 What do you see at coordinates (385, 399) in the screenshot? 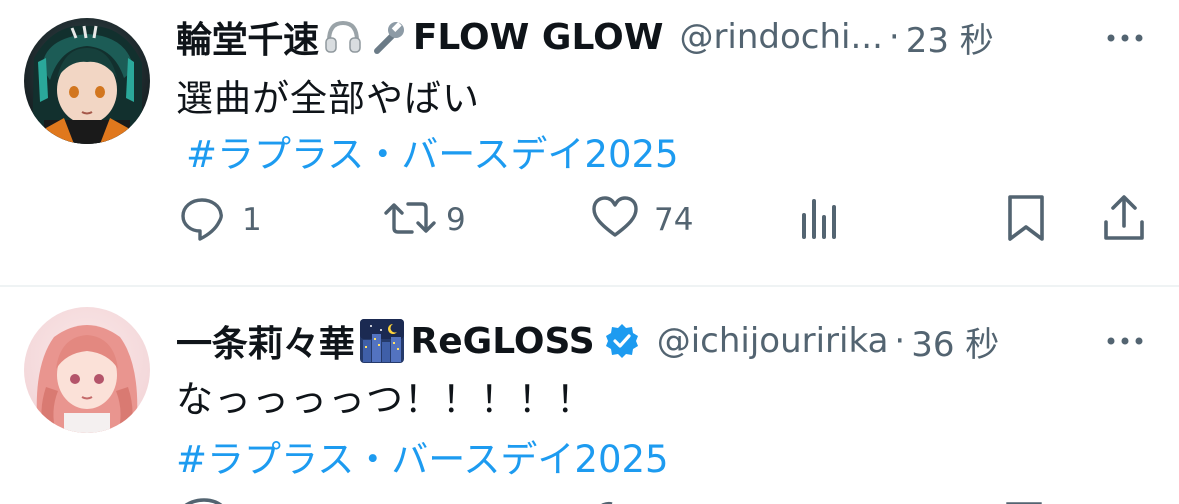
I see `tweet-text: なっっっっつ！！！！！` at bounding box center [385, 399].